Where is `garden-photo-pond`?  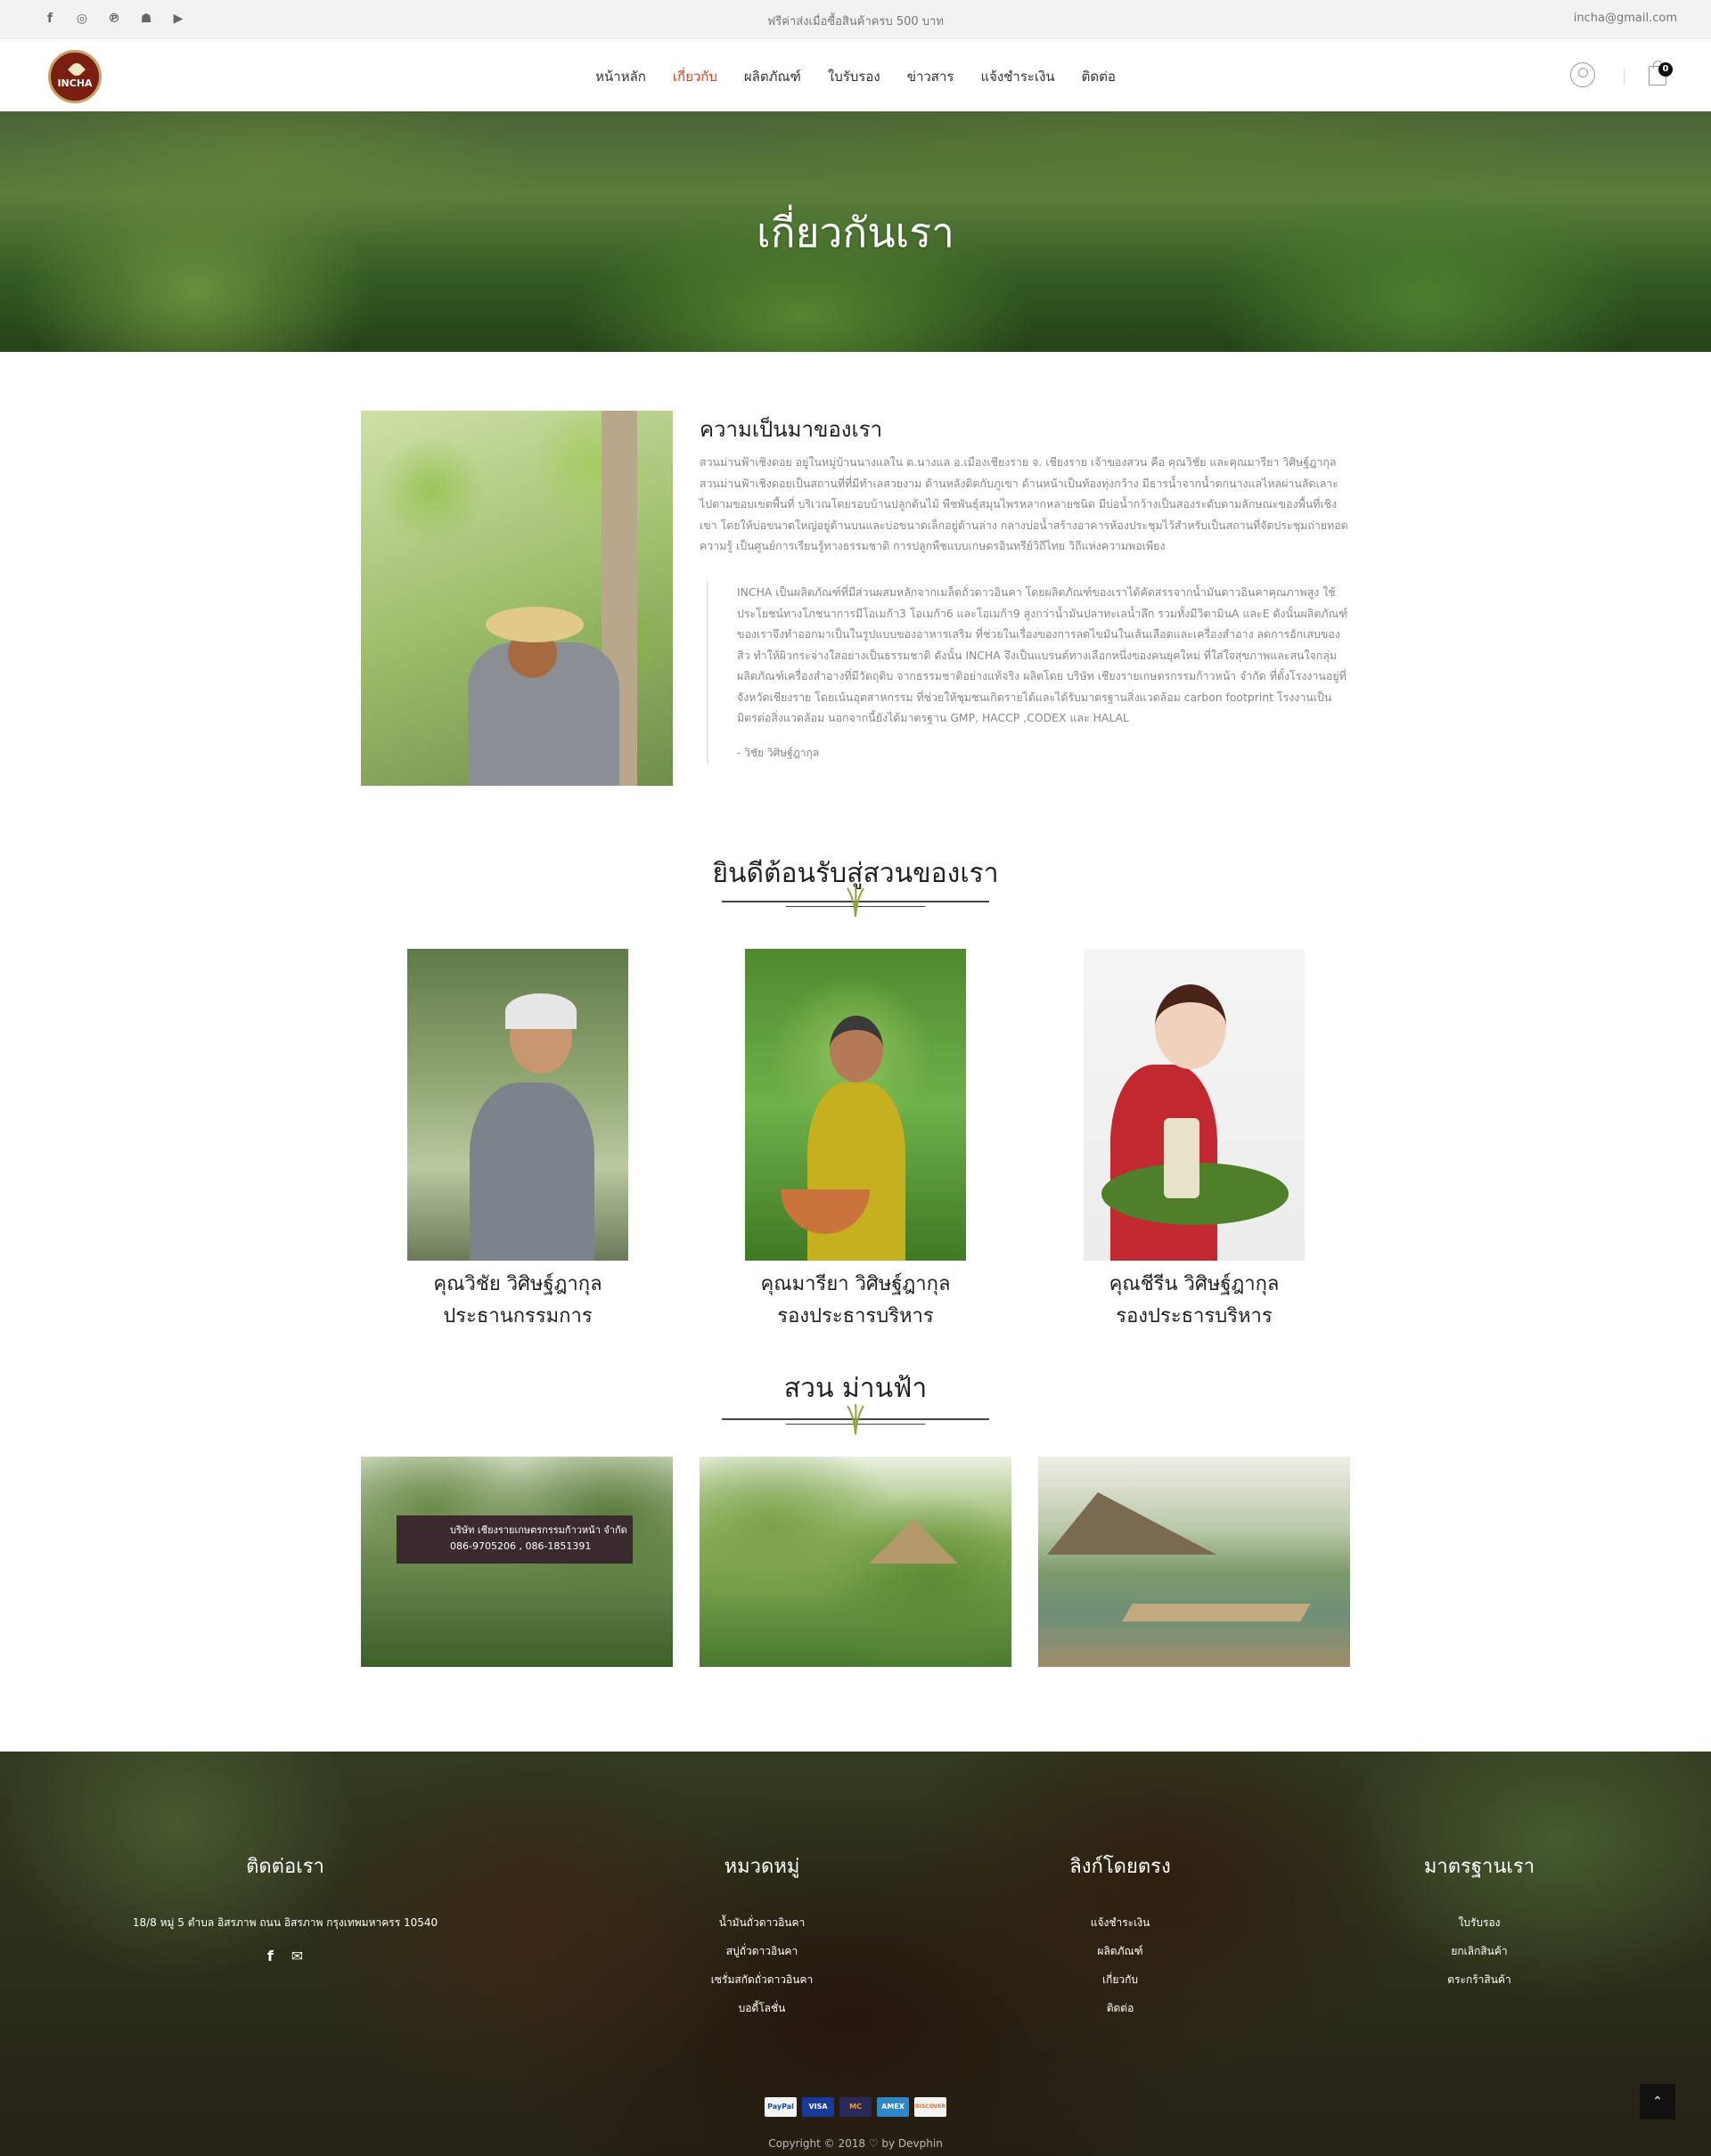
garden-photo-pond is located at coordinates (1194, 1562).